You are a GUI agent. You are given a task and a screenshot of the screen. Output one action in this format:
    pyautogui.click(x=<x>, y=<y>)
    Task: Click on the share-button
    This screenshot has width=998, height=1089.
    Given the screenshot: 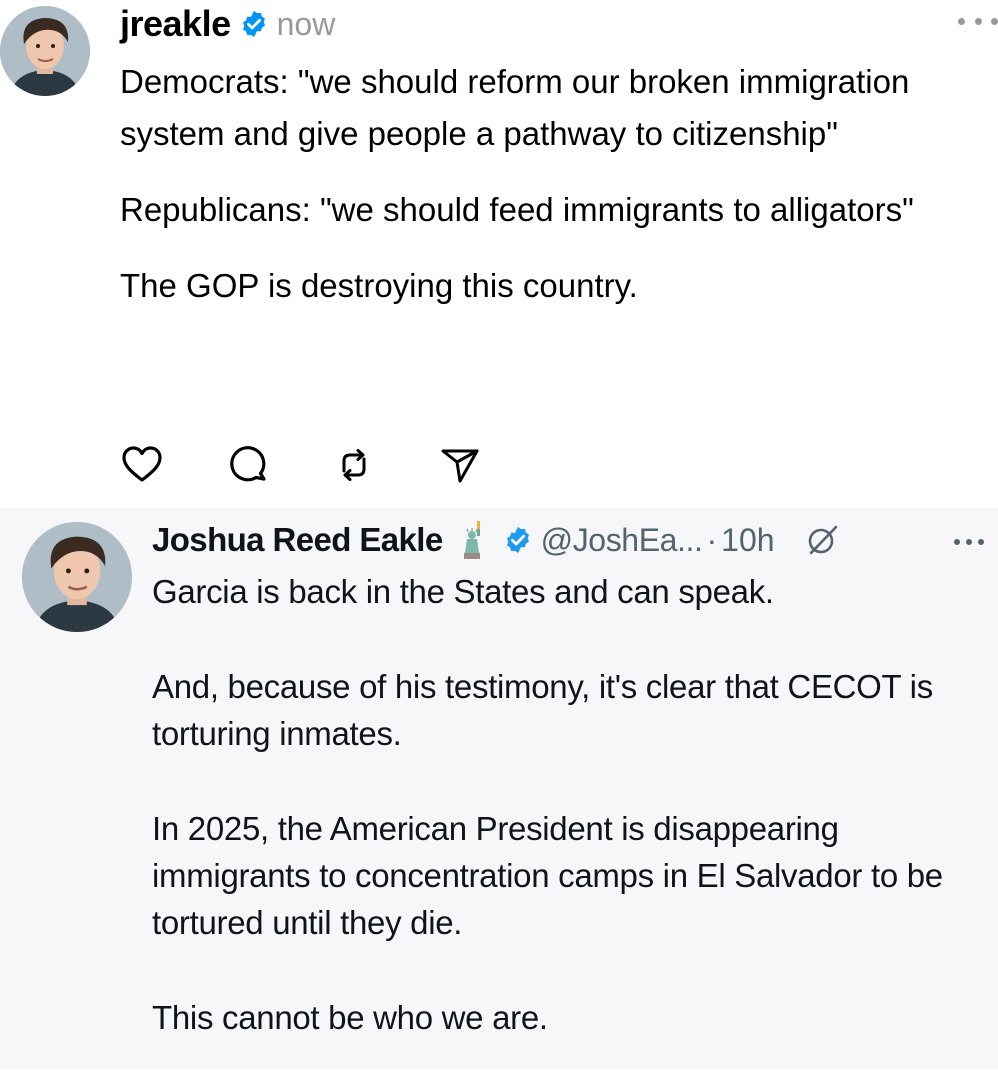 What is the action you would take?
    pyautogui.click(x=460, y=465)
    